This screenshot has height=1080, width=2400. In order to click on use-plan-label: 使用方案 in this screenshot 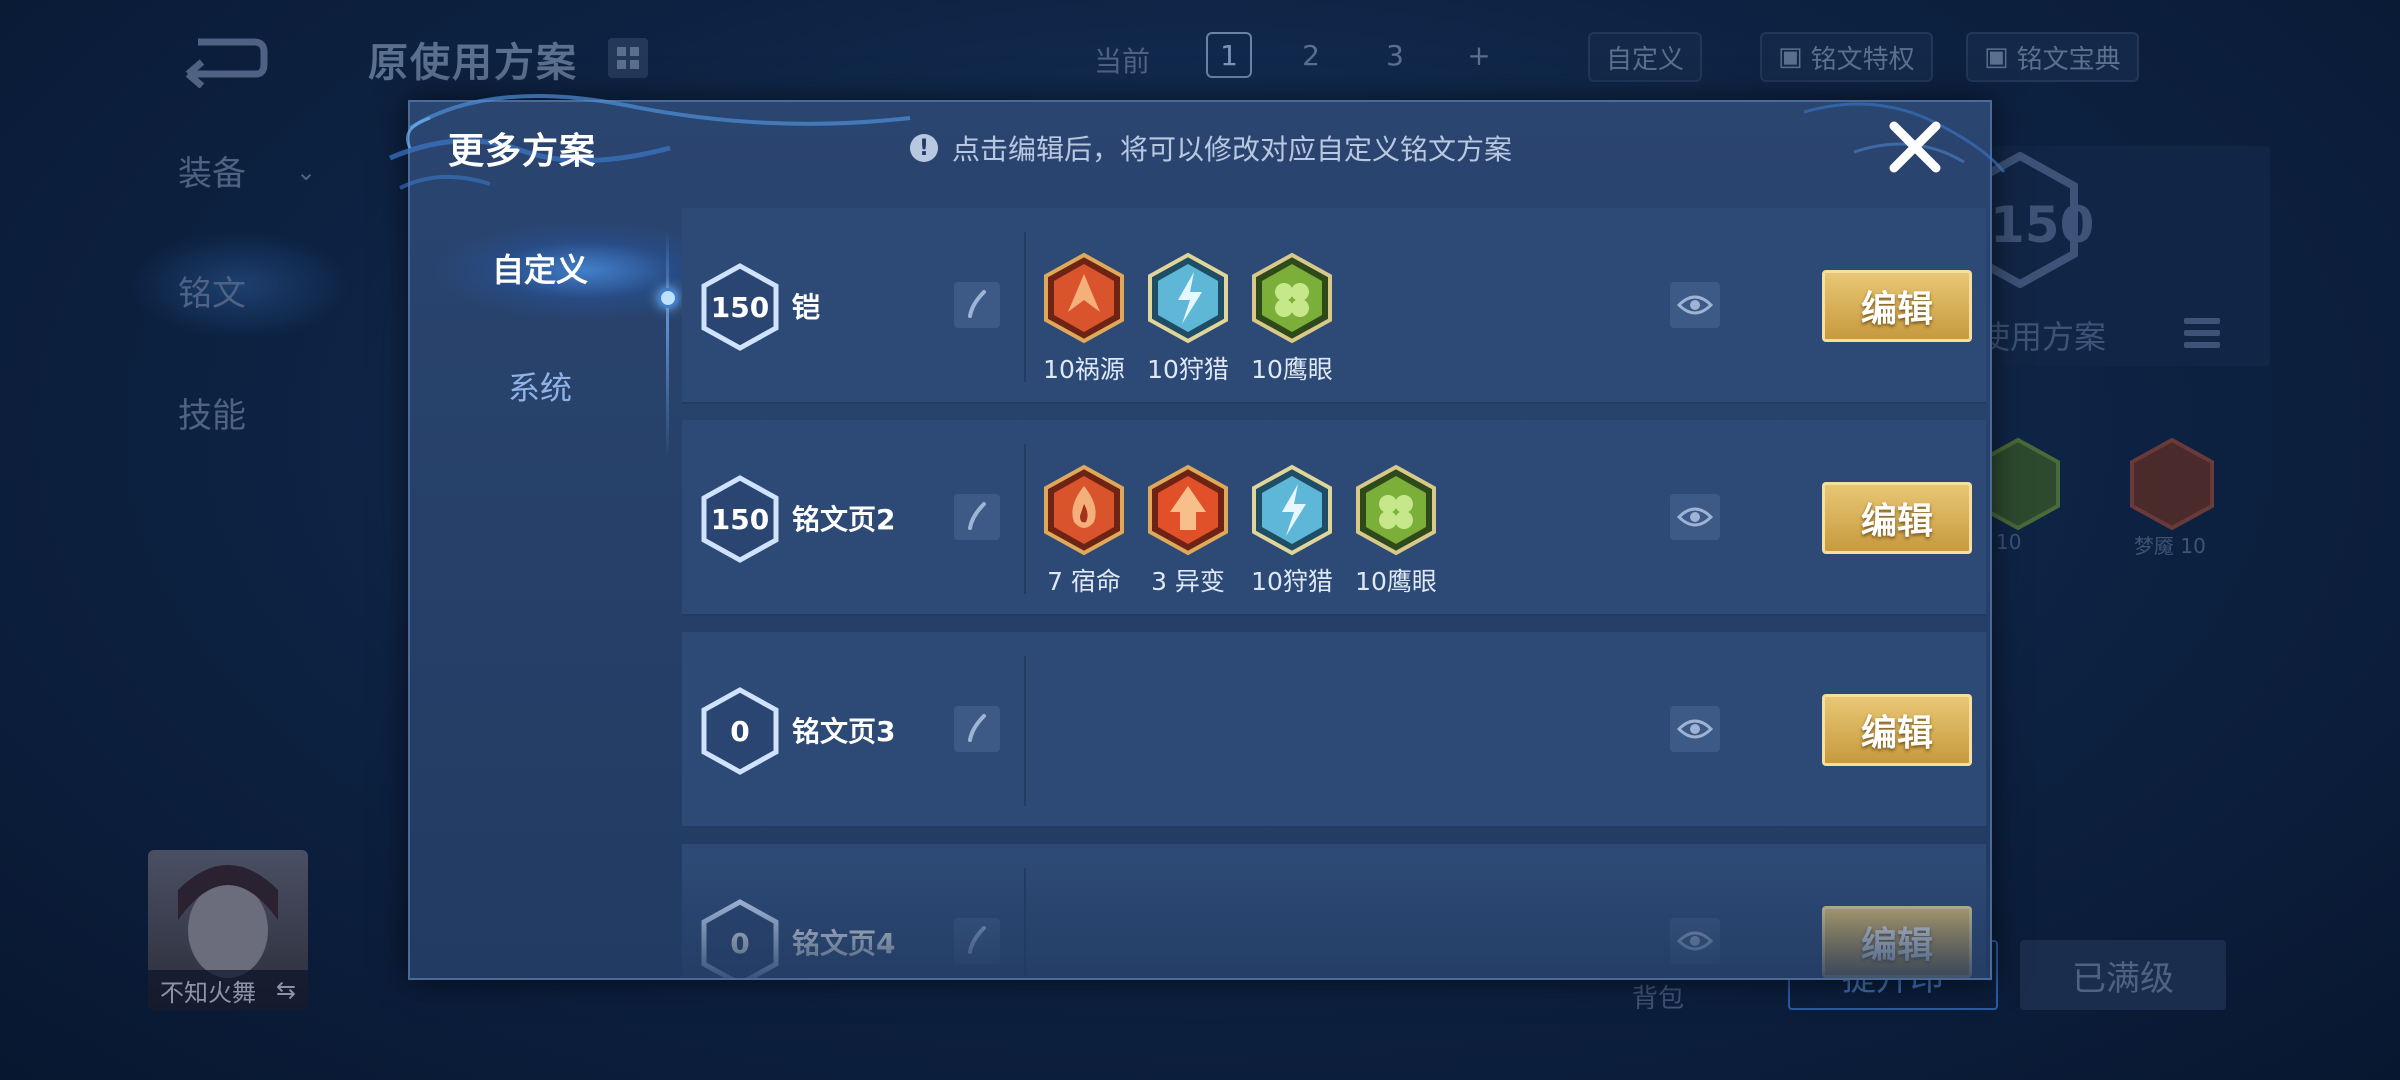, I will do `click(2042, 337)`.